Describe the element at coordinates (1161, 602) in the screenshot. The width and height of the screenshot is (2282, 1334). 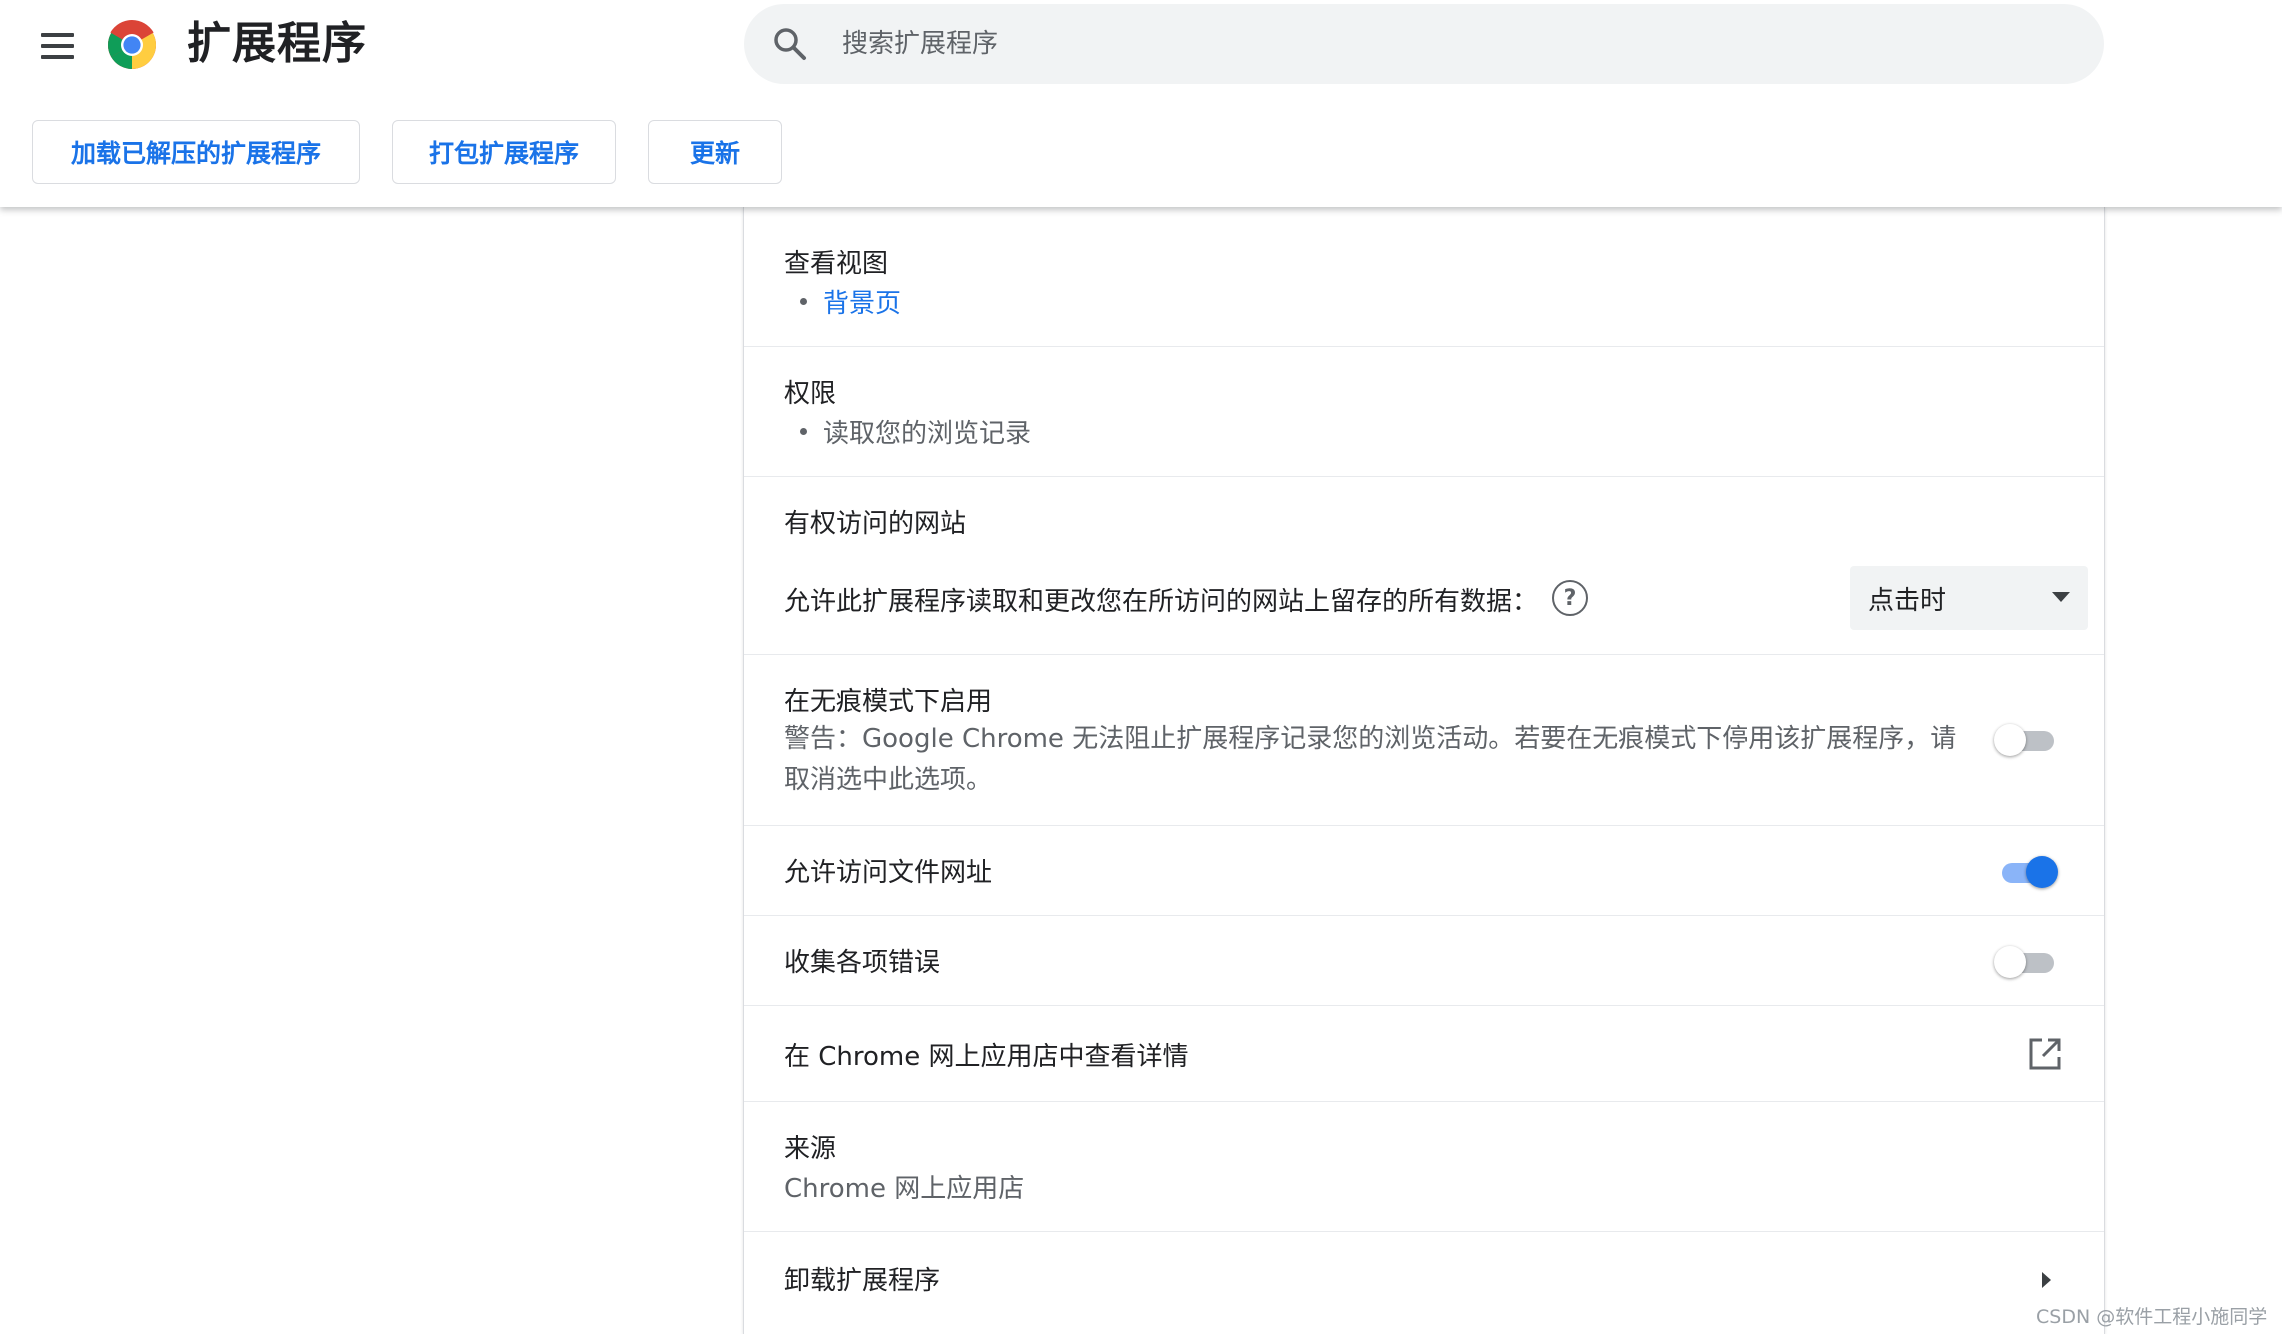
I see `site-access-description: 允许此扩展程序读取和更改您在所访问的网站上留存的所有数据：` at that location.